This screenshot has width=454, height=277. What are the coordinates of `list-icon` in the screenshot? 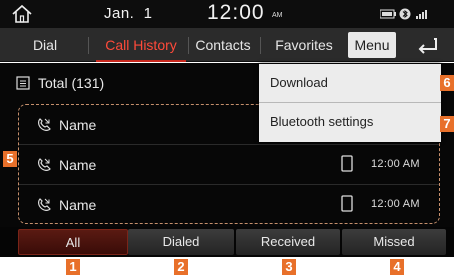 It's located at (23, 83).